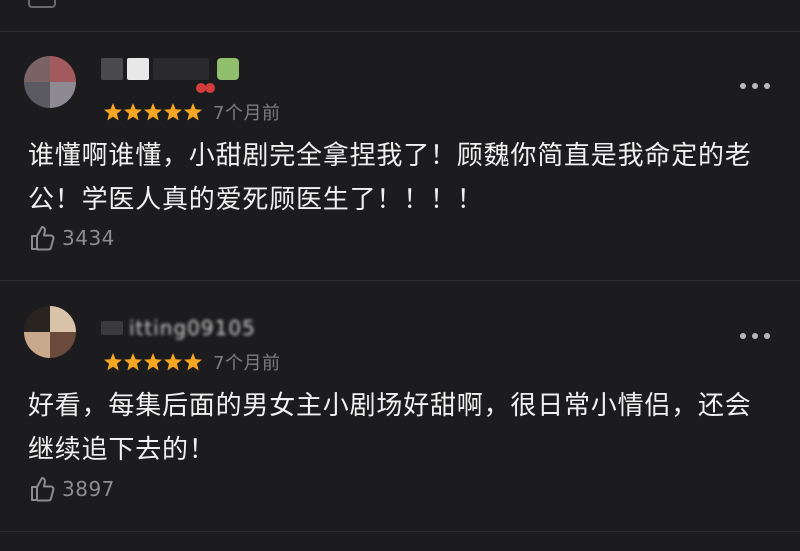 The height and width of the screenshot is (551, 800). Describe the element at coordinates (88, 238) in the screenshot. I see `like-count: 3434` at that location.